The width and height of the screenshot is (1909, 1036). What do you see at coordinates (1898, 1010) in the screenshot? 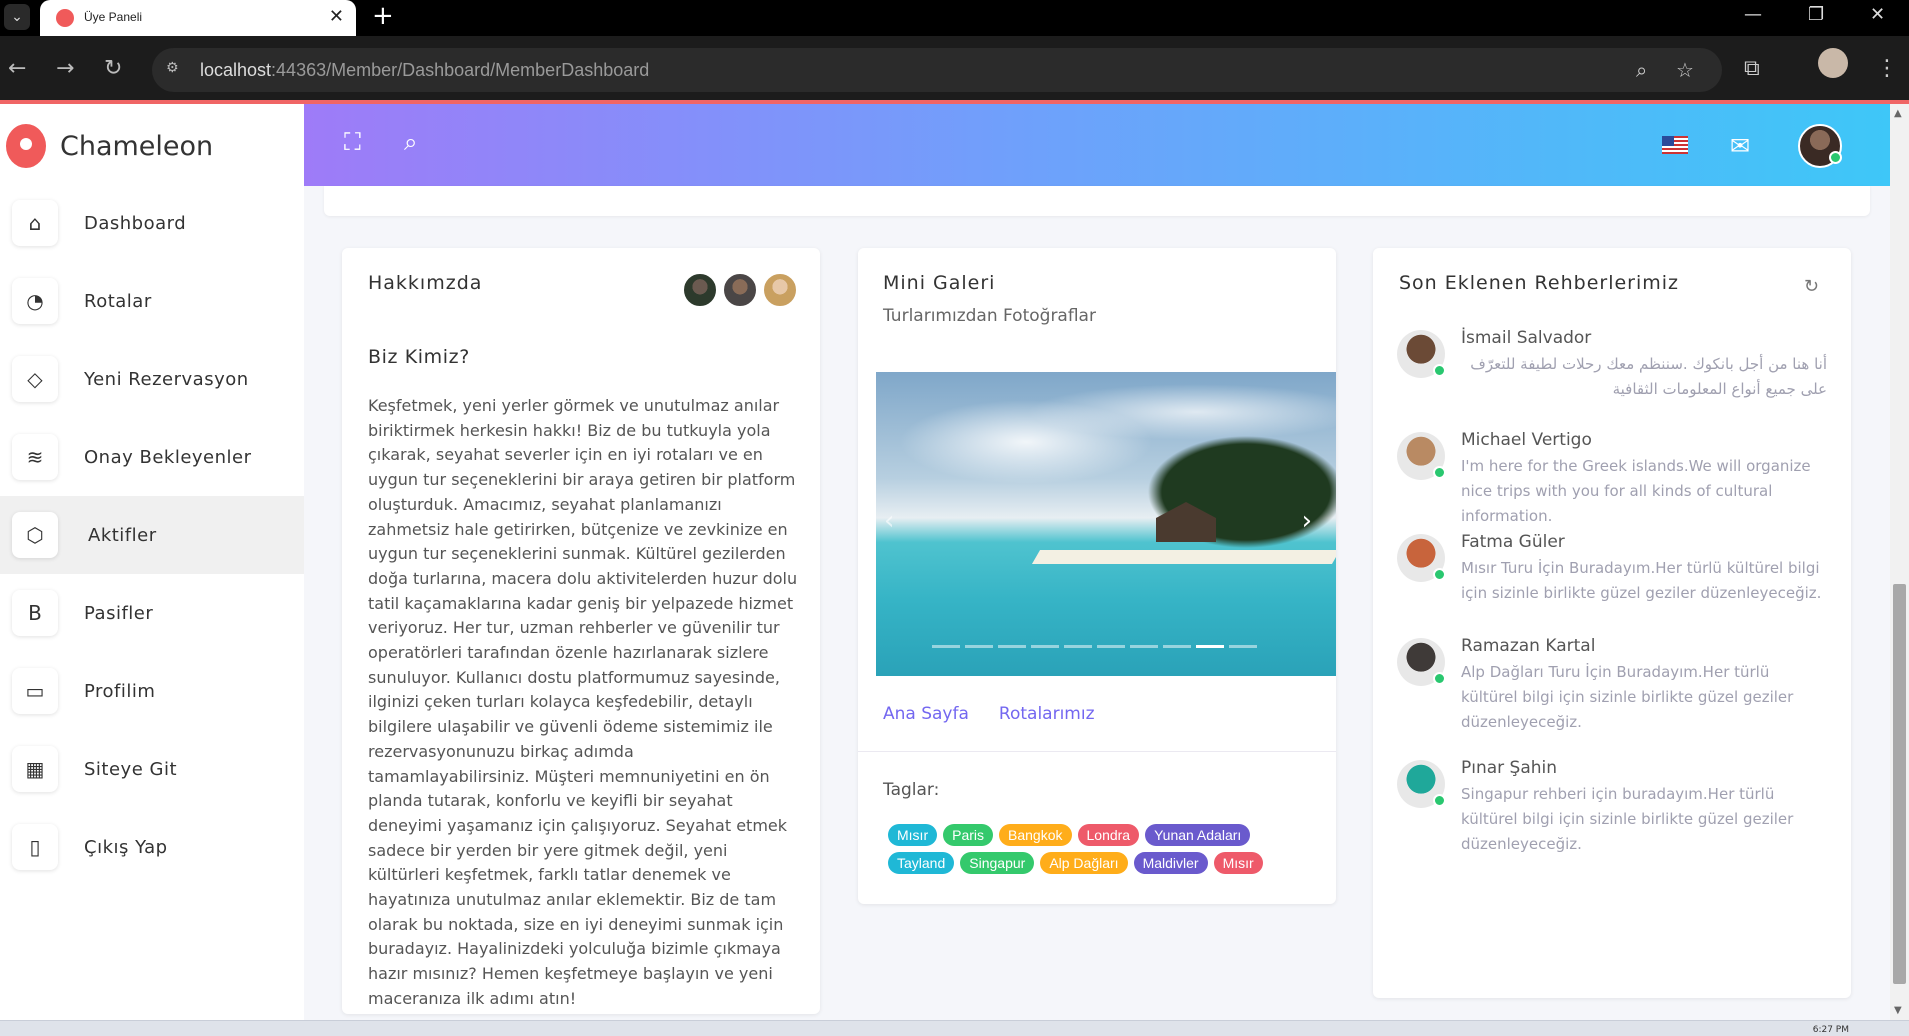
I see `scroll-down-icon: ▼` at bounding box center [1898, 1010].